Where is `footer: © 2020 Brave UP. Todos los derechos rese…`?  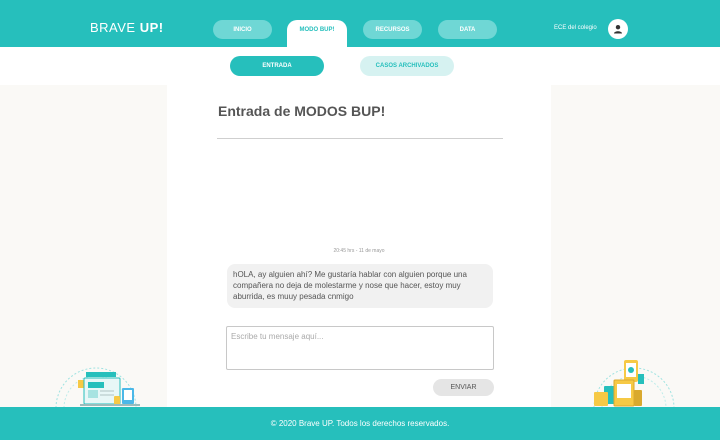 footer: © 2020 Brave UP. Todos los derechos rese… is located at coordinates (360, 423).